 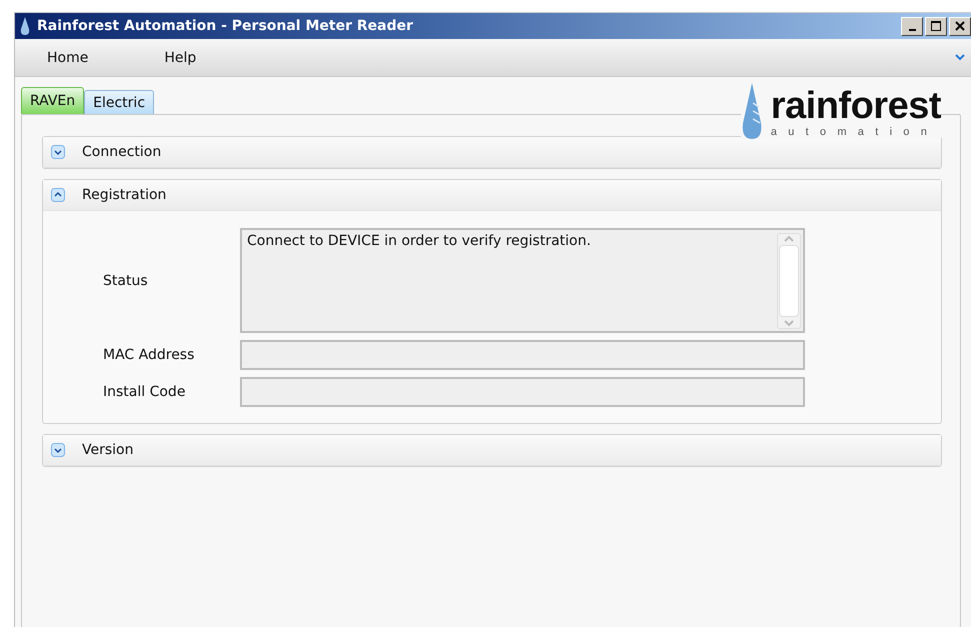 What do you see at coordinates (67, 58) in the screenshot?
I see `menu-item: Home` at bounding box center [67, 58].